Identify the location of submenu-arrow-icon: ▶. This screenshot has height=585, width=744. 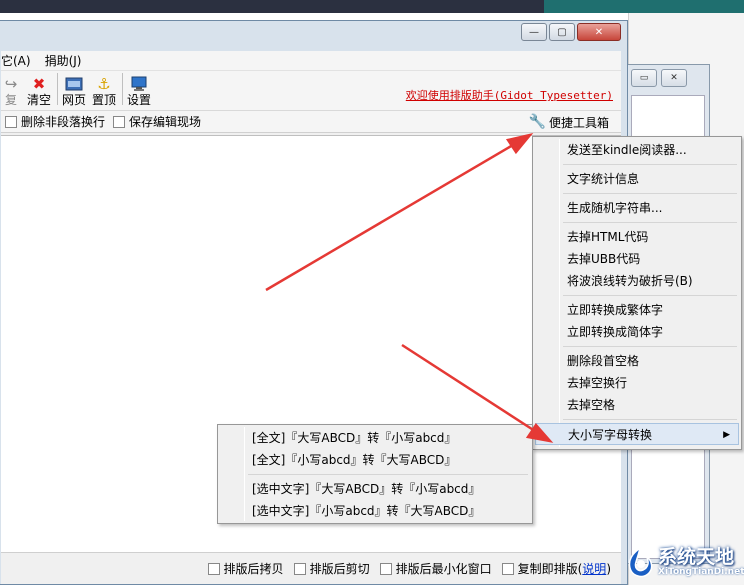
(726, 435).